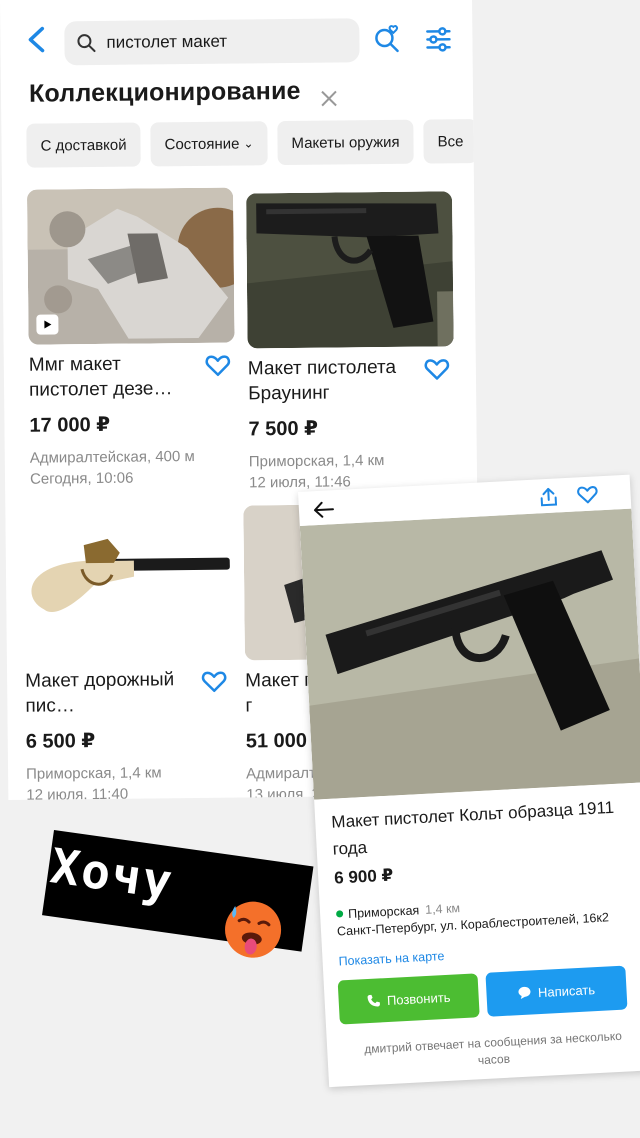  What do you see at coordinates (86, 43) in the screenshot?
I see `search-icon` at bounding box center [86, 43].